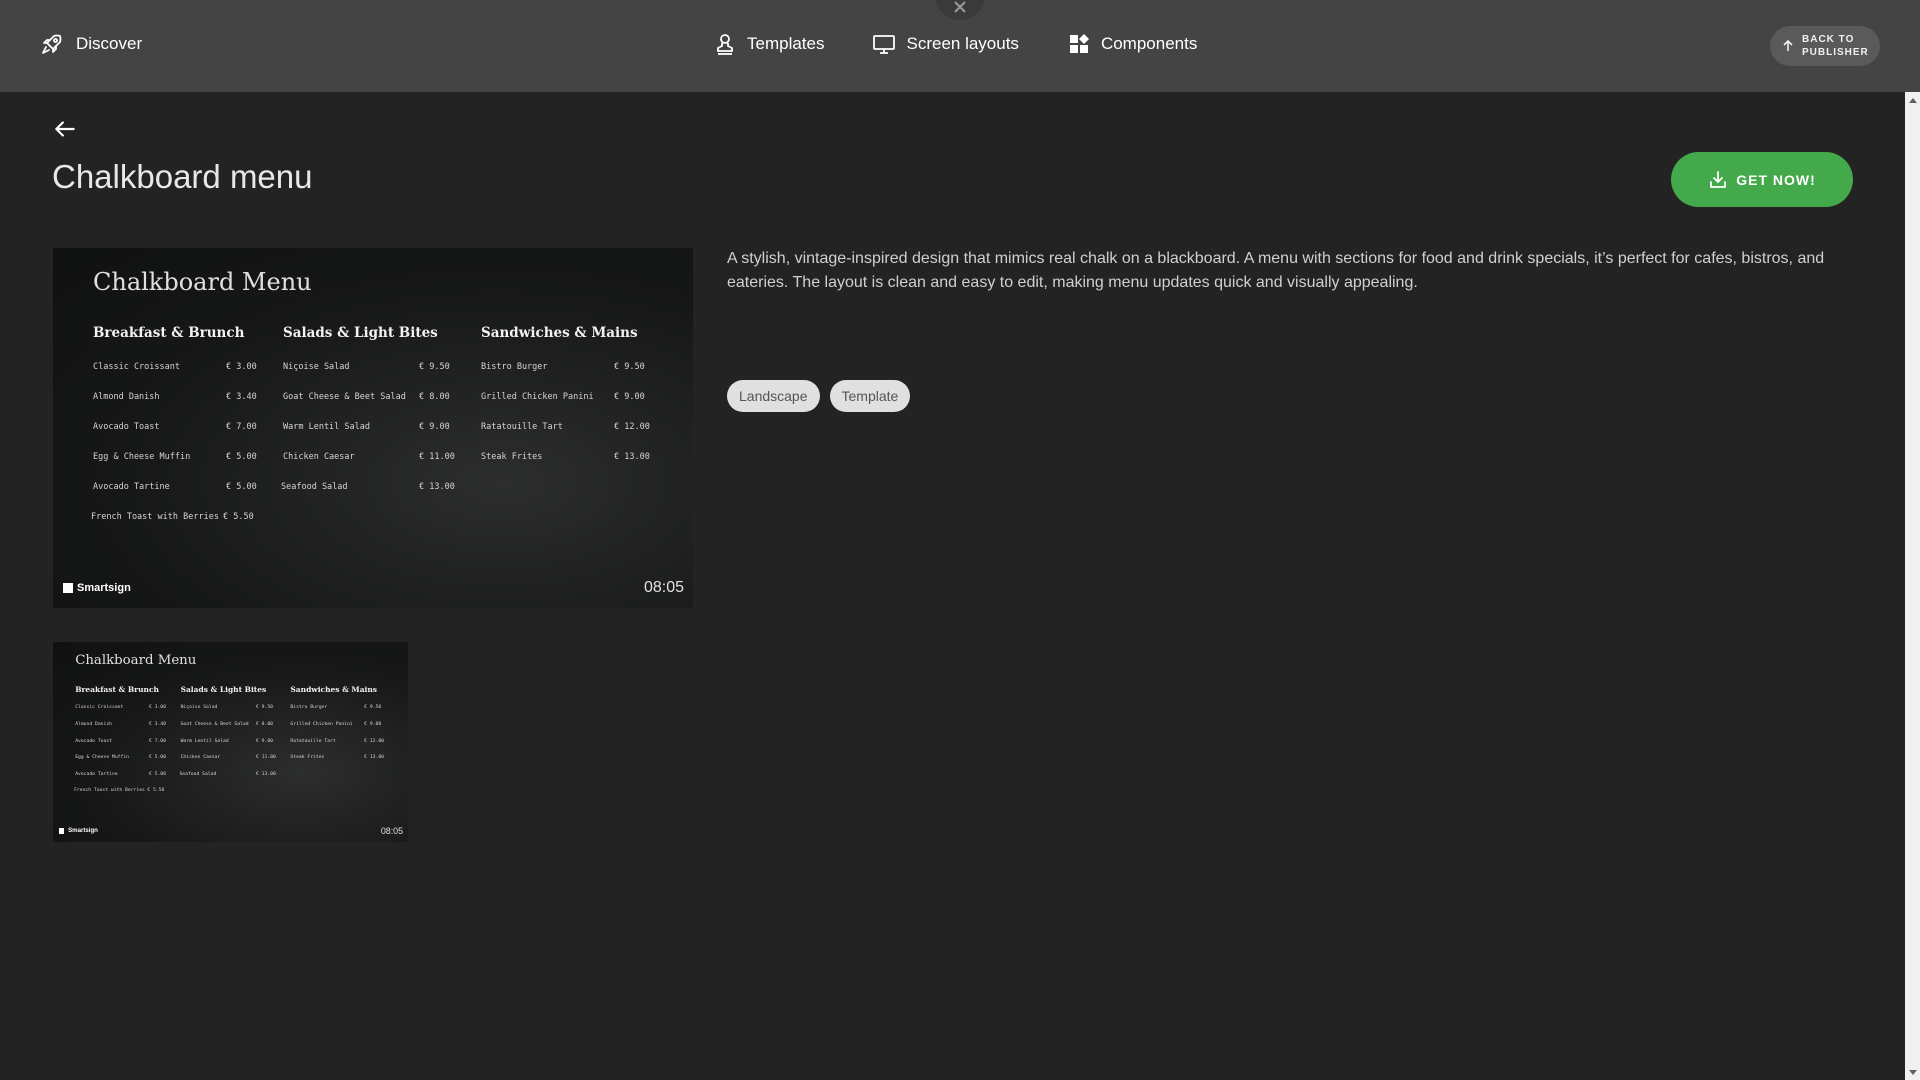 Image resolution: width=1920 pixels, height=1080 pixels. I want to click on back-to-publisher-button: Back to publisher, so click(1825, 46).